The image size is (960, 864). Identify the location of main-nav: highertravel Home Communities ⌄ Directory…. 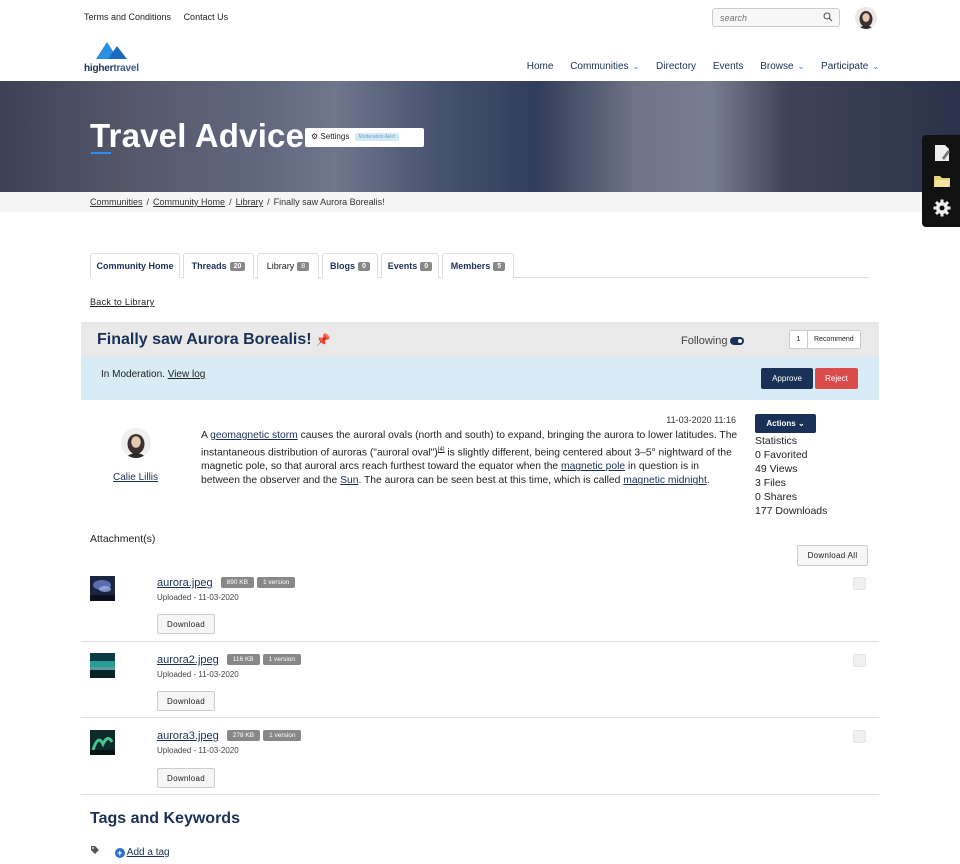
(480, 58).